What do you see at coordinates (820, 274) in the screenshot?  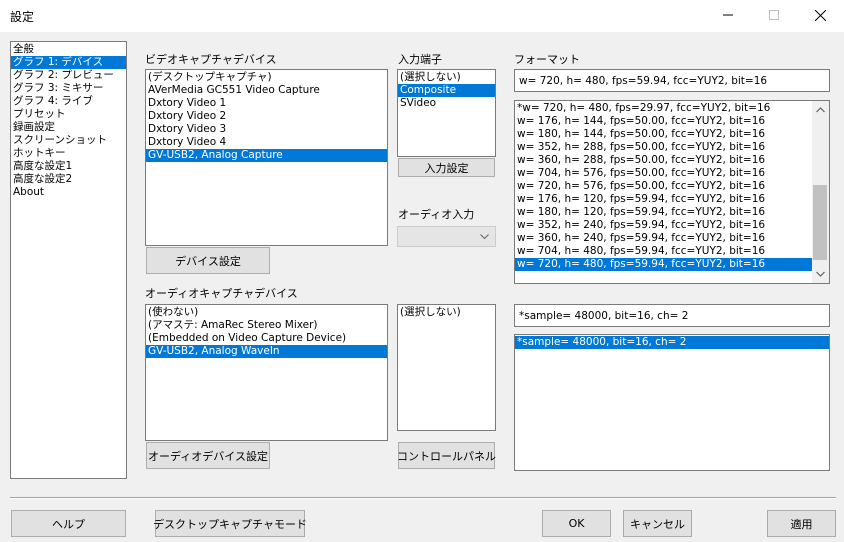 I see `scroll-down-icon` at bounding box center [820, 274].